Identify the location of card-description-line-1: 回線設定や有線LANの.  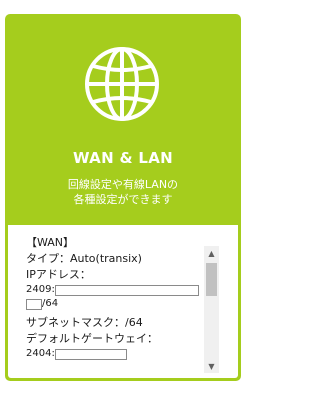
(123, 184).